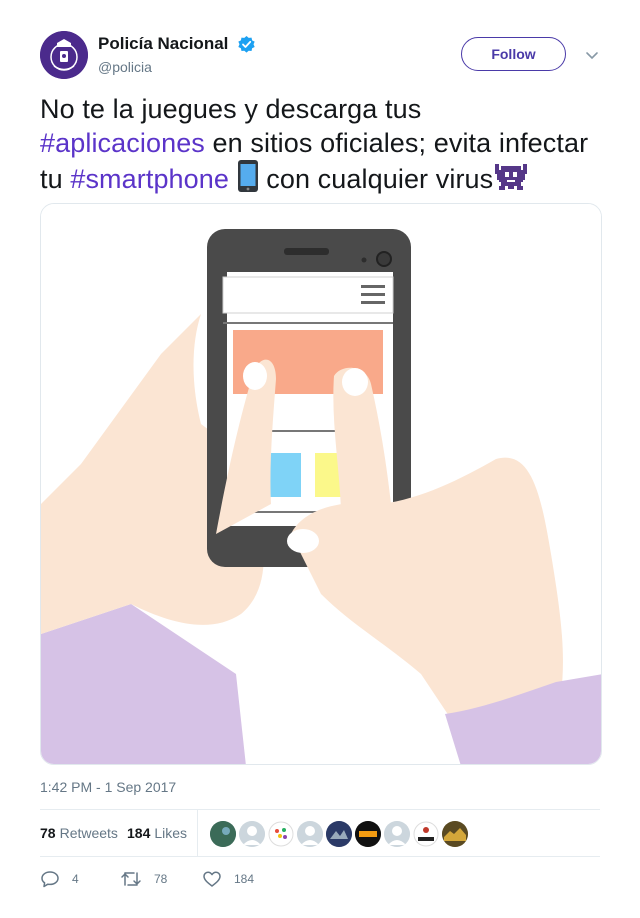 The width and height of the screenshot is (640, 918). What do you see at coordinates (122, 143) in the screenshot?
I see `hashtag-link: #aplicaciones` at bounding box center [122, 143].